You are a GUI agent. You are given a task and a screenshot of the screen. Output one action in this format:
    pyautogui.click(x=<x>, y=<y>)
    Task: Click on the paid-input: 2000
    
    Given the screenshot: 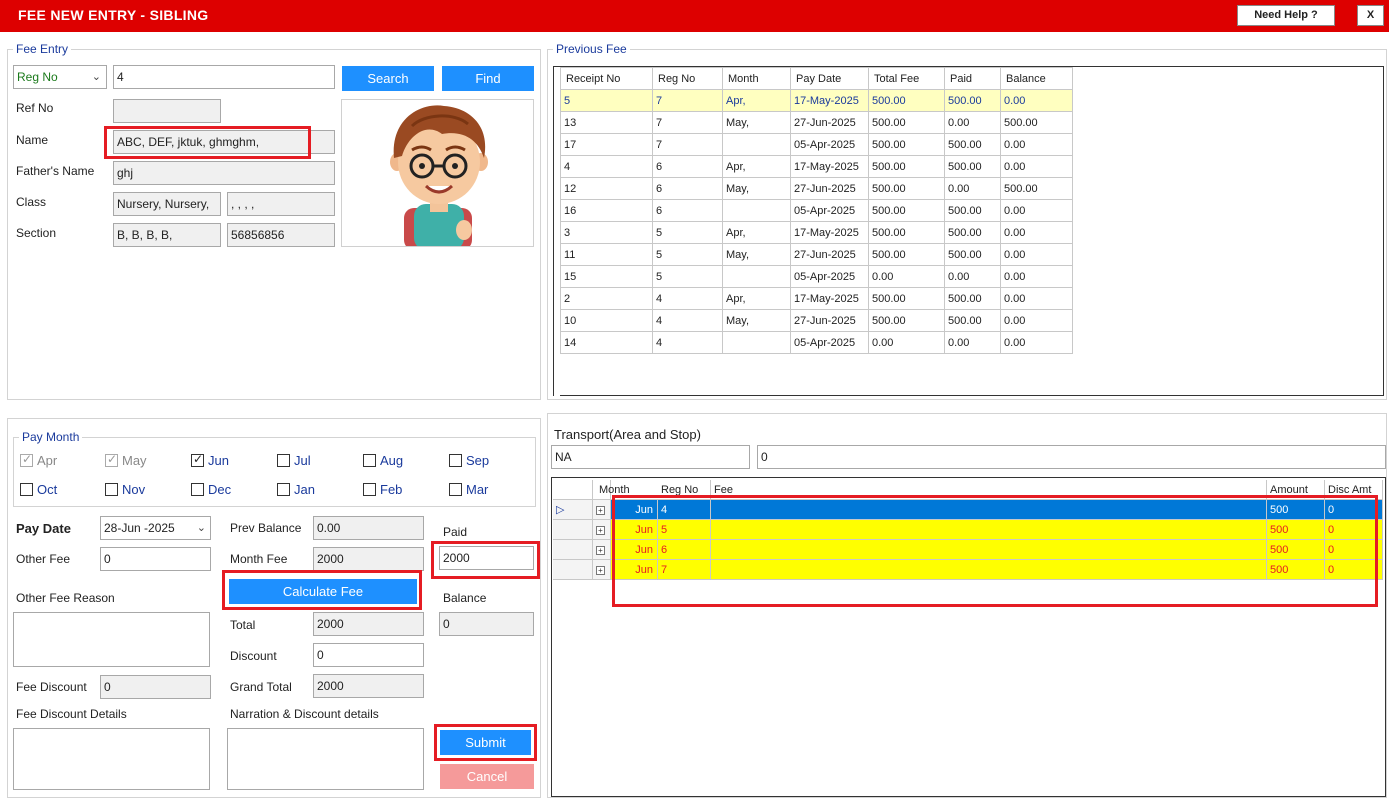 What is the action you would take?
    pyautogui.click(x=486, y=558)
    